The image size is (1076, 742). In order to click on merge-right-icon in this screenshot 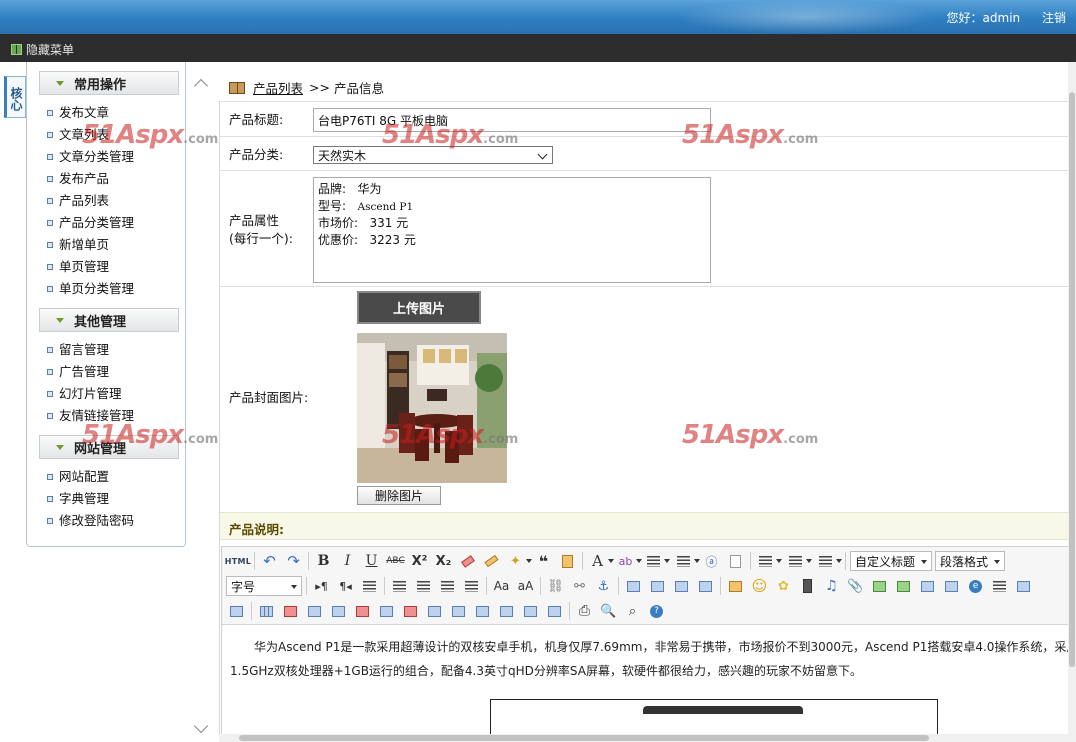, I will do `click(458, 611)`.